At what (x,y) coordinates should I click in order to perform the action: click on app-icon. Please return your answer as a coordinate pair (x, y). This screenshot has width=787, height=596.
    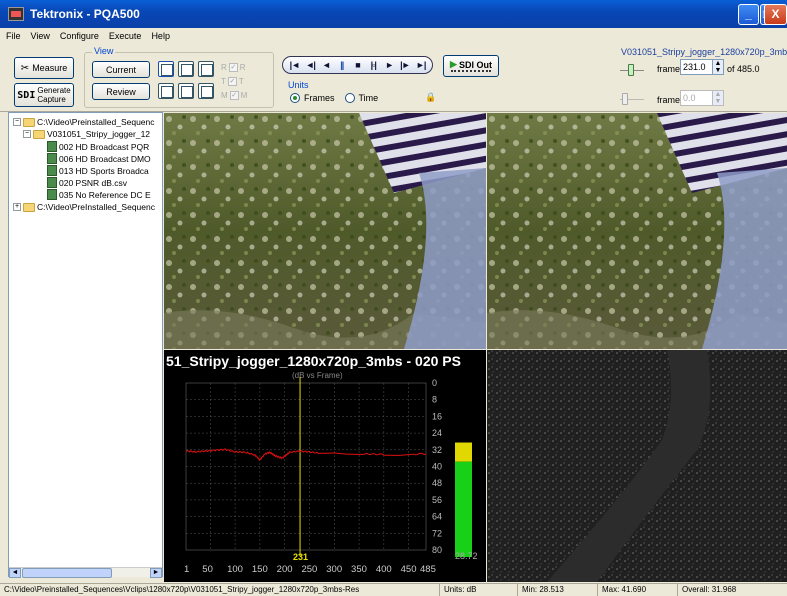
    Looking at the image, I should click on (16, 14).